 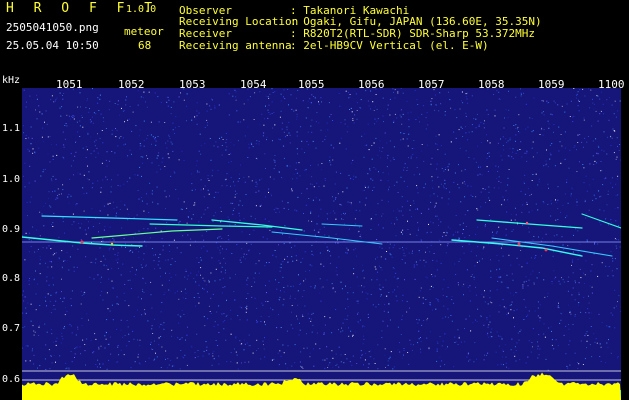 I want to click on y-tick-0-7: 0.7, so click(x=11, y=328).